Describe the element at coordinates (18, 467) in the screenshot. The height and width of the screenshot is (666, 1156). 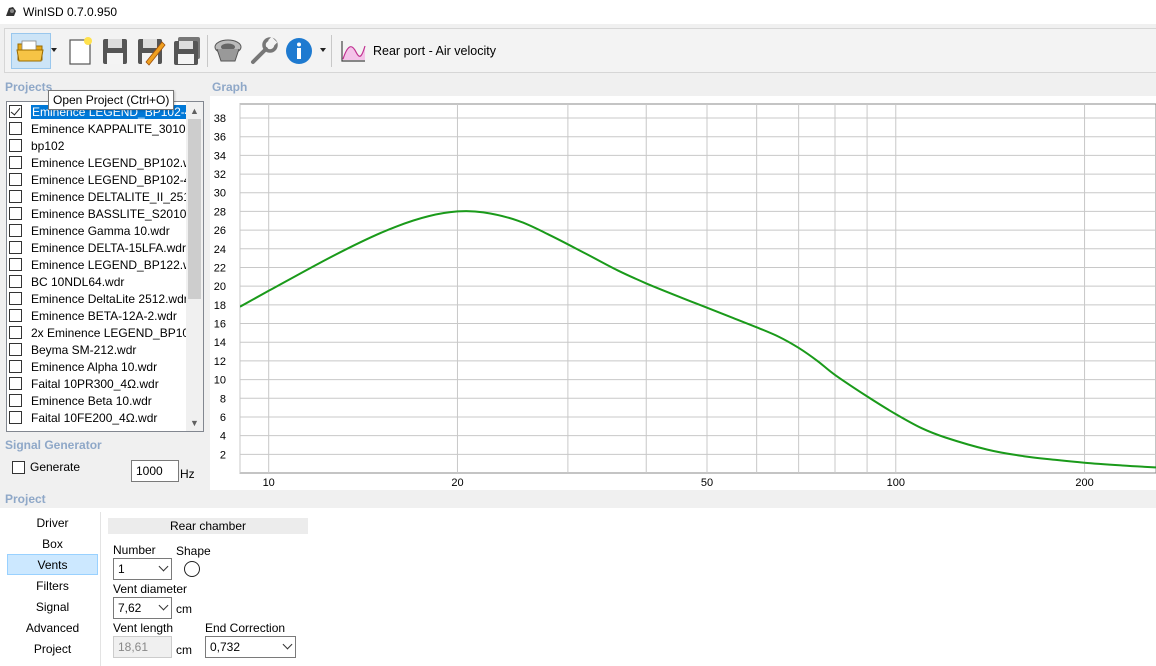
I see `generate-checkbox-box` at that location.